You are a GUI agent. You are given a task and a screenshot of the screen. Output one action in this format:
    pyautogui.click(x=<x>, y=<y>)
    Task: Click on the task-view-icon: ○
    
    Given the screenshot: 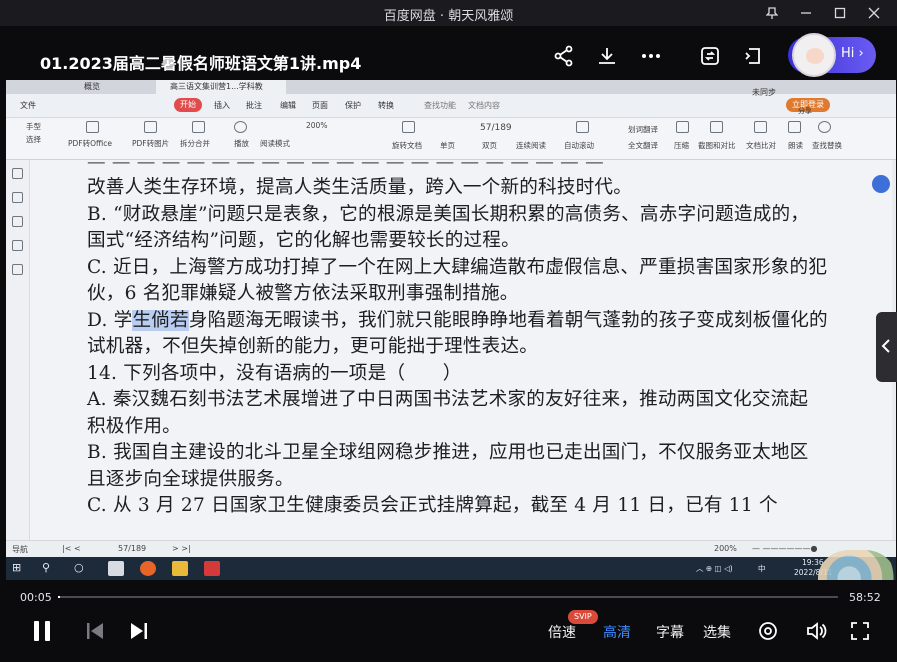 What is the action you would take?
    pyautogui.click(x=79, y=567)
    